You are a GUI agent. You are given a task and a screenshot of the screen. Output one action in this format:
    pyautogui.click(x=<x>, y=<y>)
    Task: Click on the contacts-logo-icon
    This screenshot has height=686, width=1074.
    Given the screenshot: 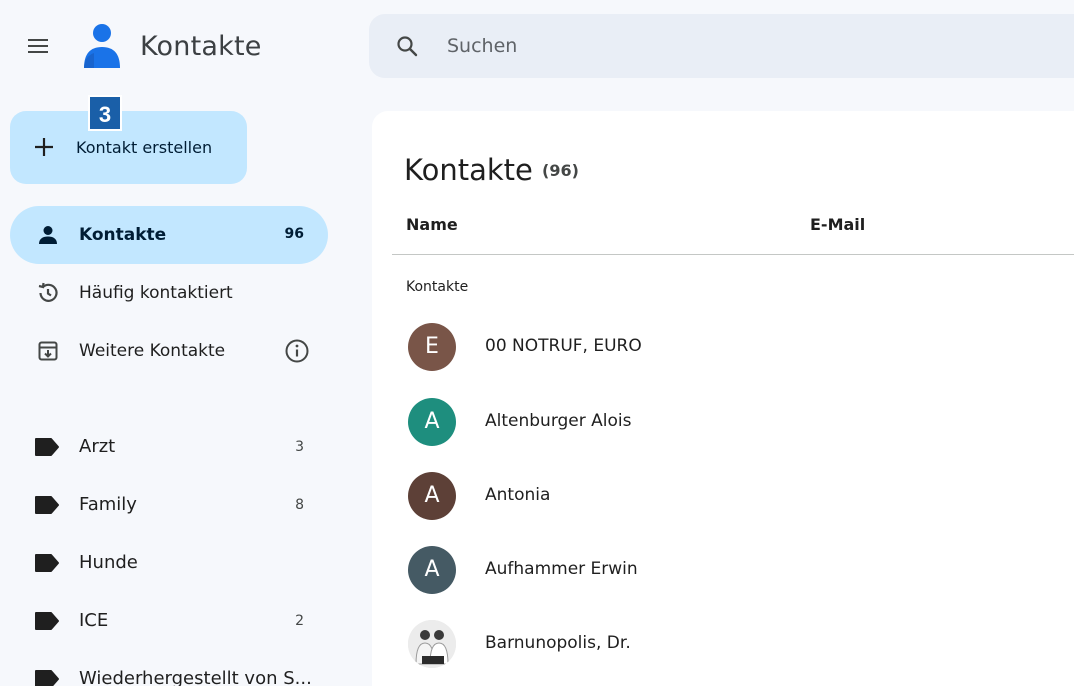 What is the action you would take?
    pyautogui.click(x=102, y=46)
    